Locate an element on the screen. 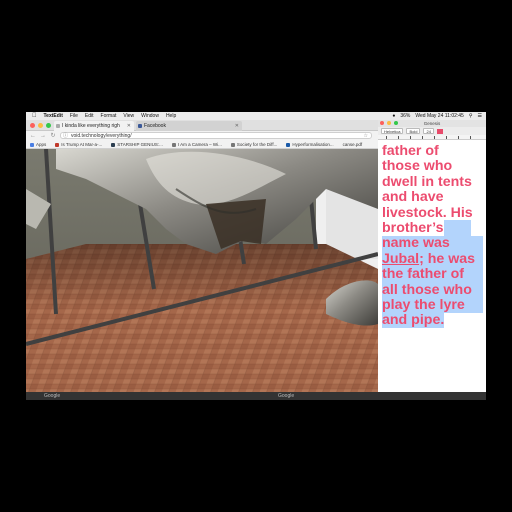 This screenshot has height=512, width=512. bookmark-item: canse.pdf is located at coordinates (353, 144).